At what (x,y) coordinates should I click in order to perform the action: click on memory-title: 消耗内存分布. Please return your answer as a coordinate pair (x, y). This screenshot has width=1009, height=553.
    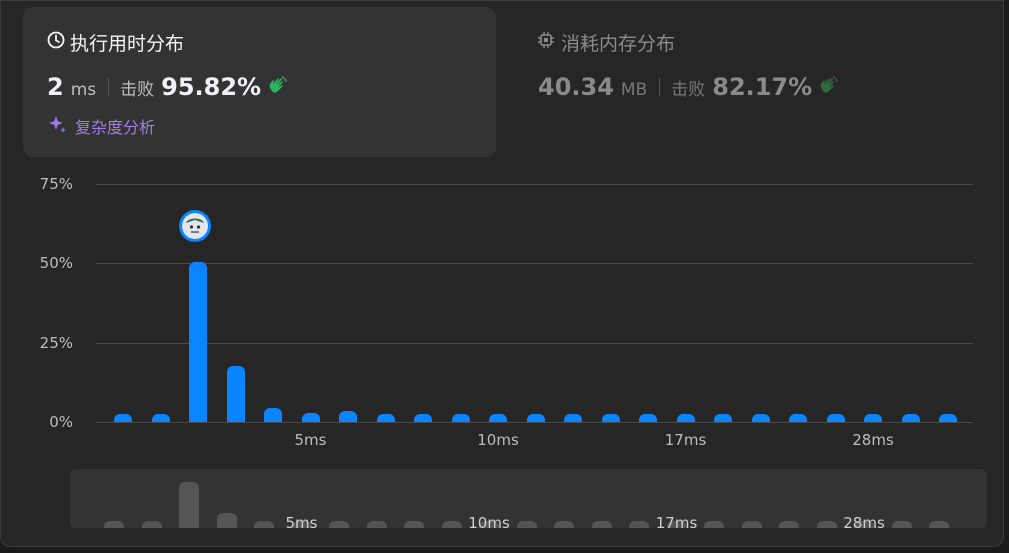
    Looking at the image, I should click on (606, 42).